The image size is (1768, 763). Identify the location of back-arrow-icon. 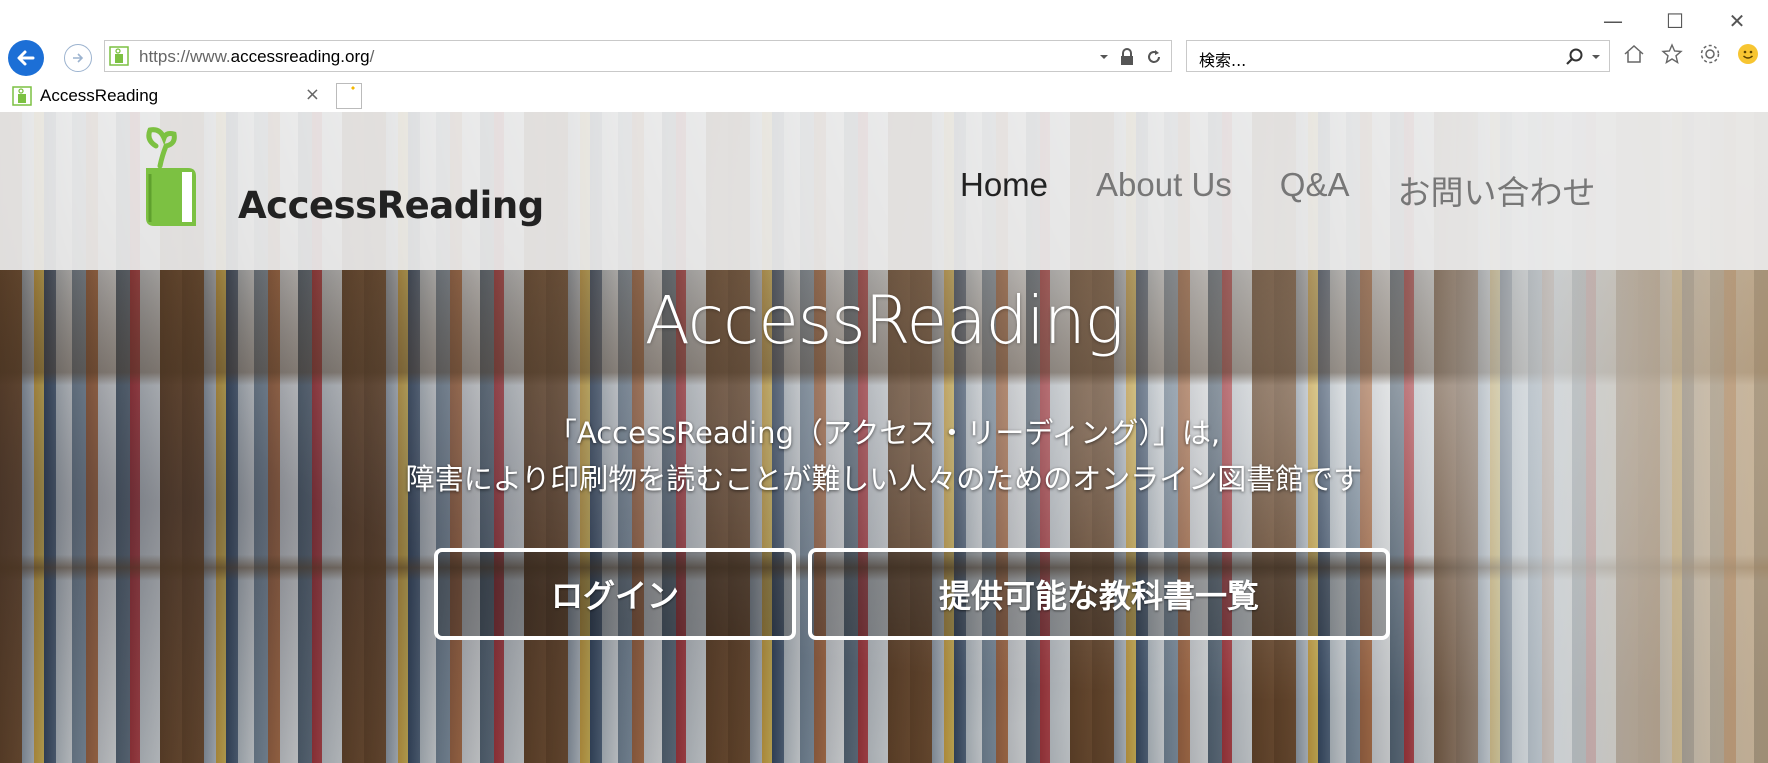
(26, 58).